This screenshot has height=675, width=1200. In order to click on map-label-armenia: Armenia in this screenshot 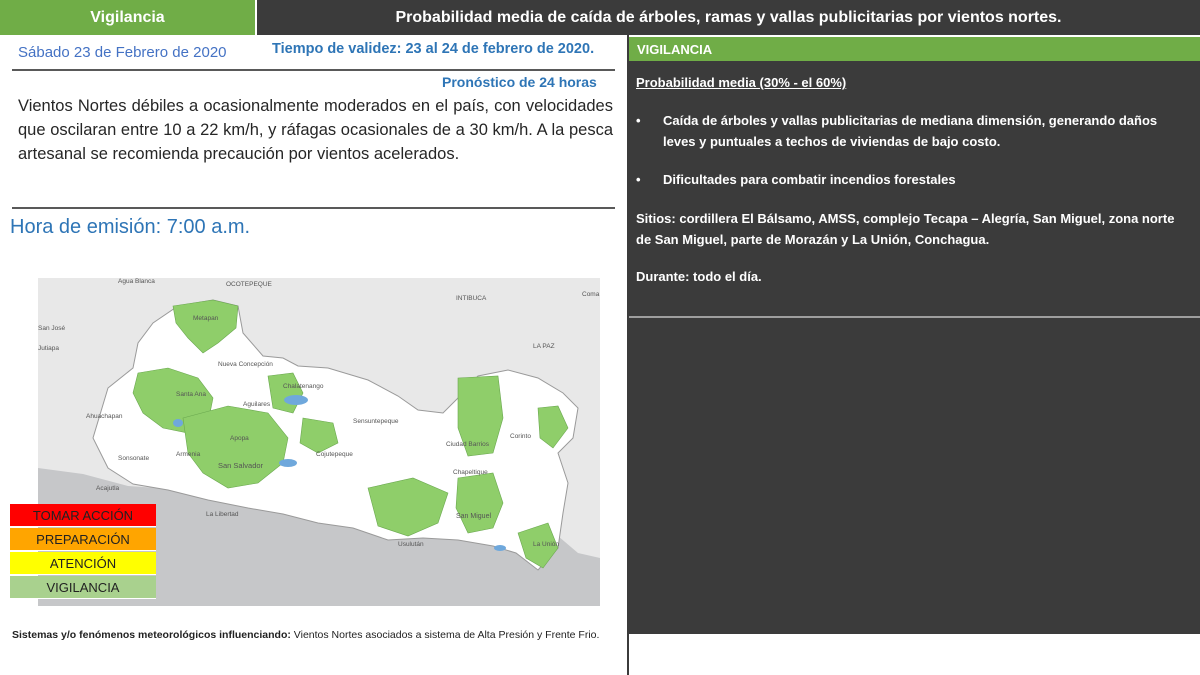, I will do `click(188, 454)`.